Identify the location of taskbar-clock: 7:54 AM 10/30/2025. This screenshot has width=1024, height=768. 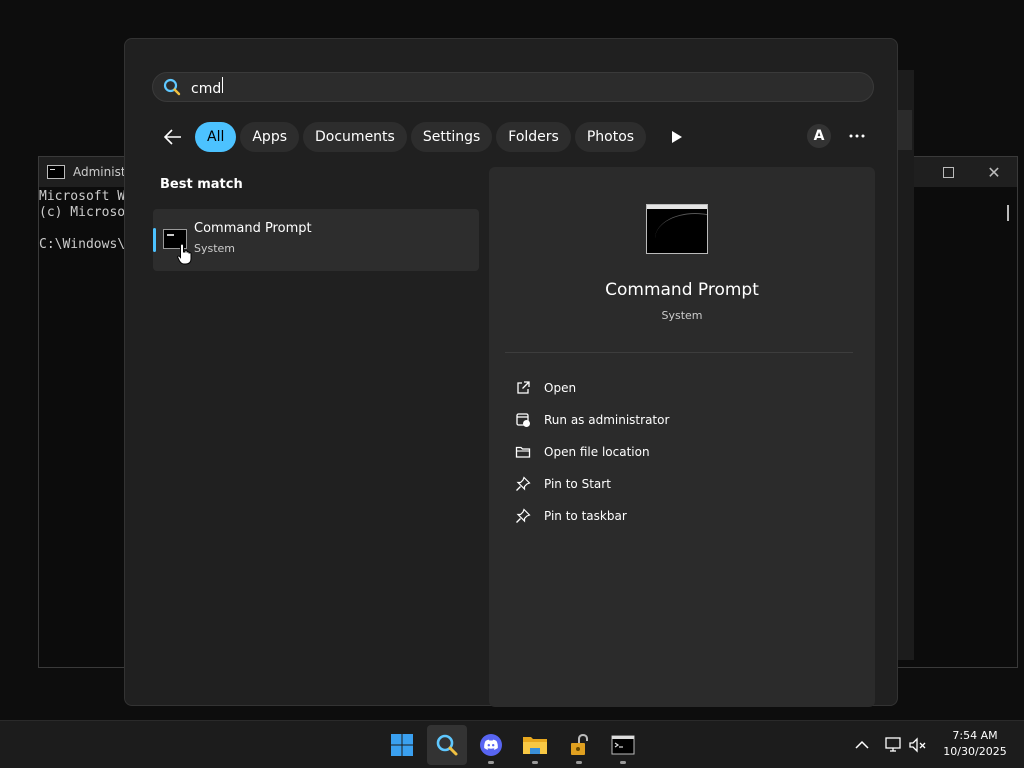
(975, 744).